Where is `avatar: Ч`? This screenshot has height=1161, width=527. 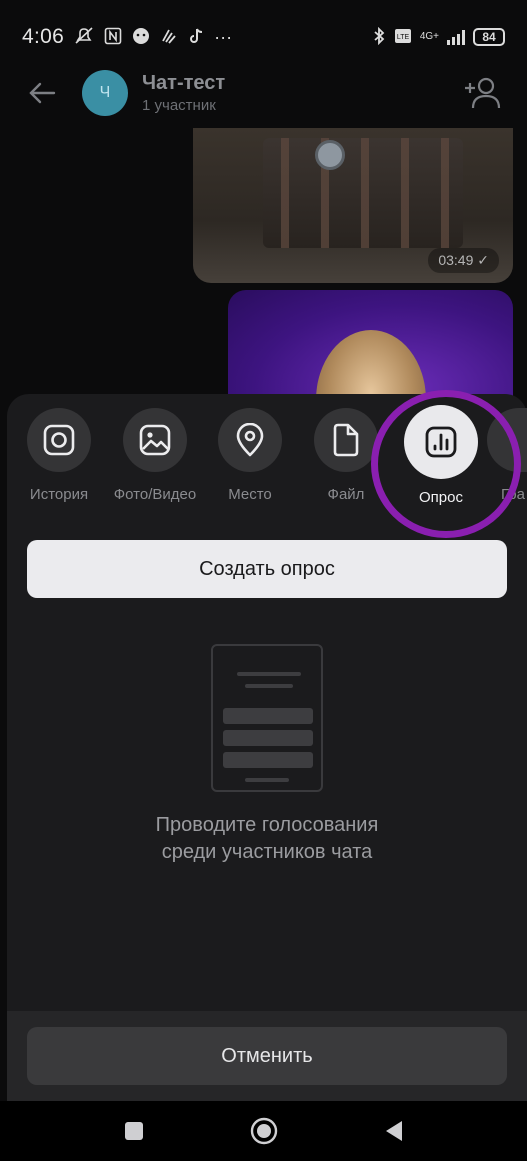 avatar: Ч is located at coordinates (105, 93).